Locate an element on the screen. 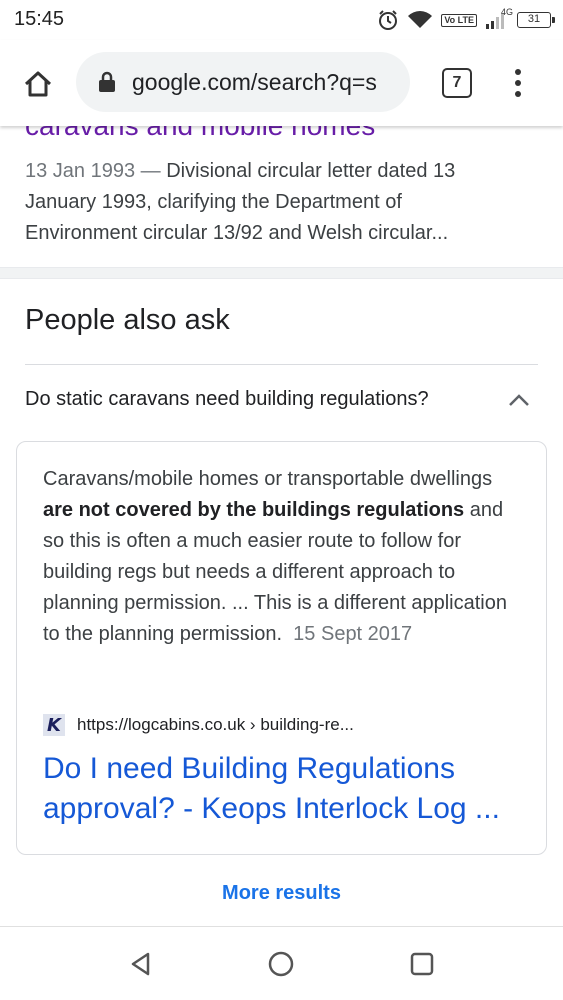 This screenshot has width=563, height=1000. home-nav-button is located at coordinates (281, 964).